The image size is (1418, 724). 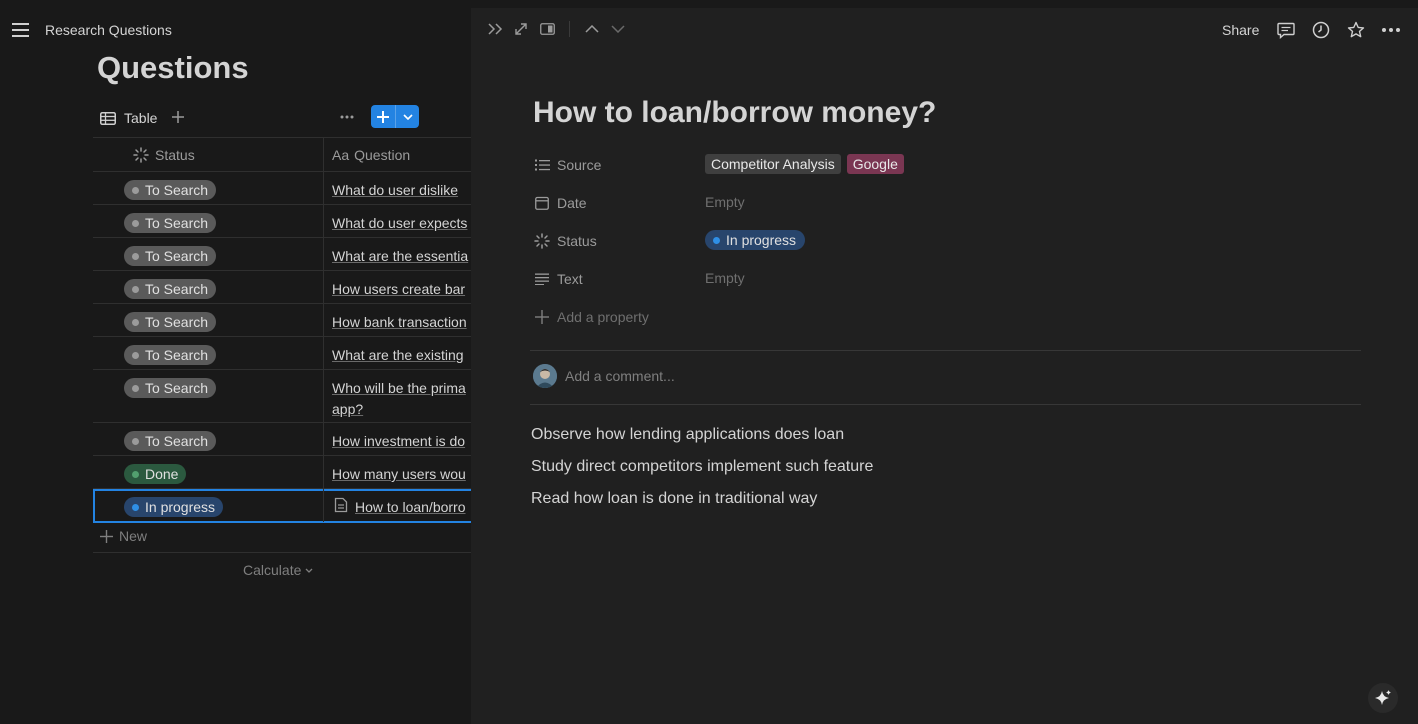 What do you see at coordinates (1240, 30) in the screenshot?
I see `share-button: Share` at bounding box center [1240, 30].